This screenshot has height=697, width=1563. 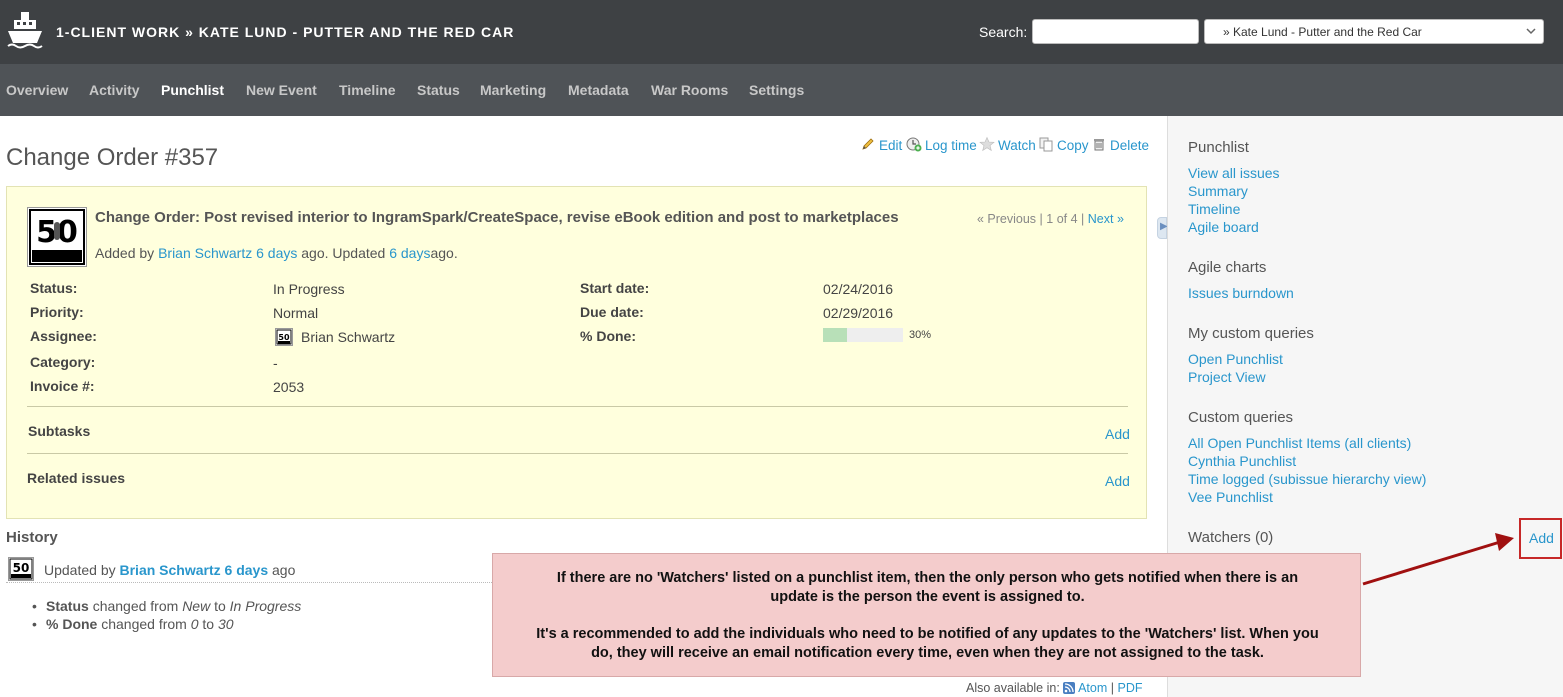 What do you see at coordinates (192, 90) in the screenshot?
I see `menu-punchlist: Punchlist` at bounding box center [192, 90].